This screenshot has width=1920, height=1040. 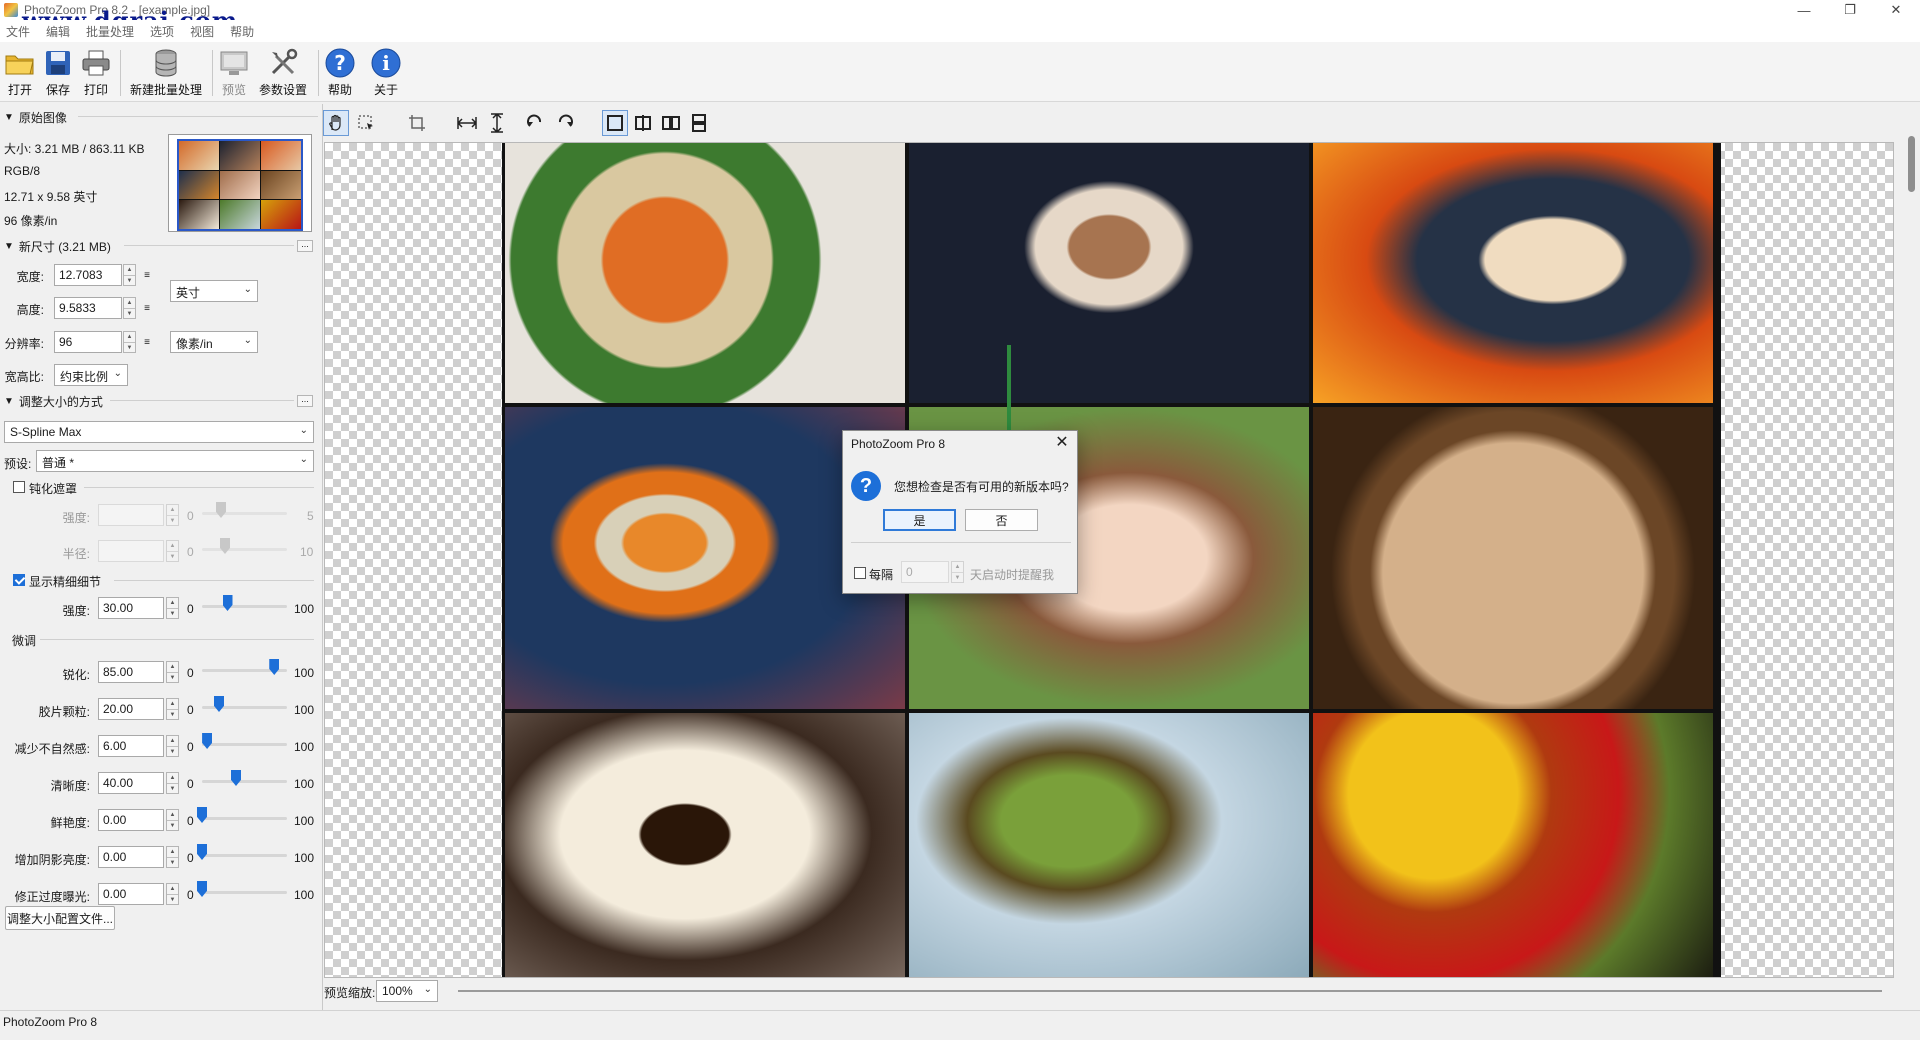 What do you see at coordinates (1911, 164) in the screenshot?
I see `vertical-scroll-thumb` at bounding box center [1911, 164].